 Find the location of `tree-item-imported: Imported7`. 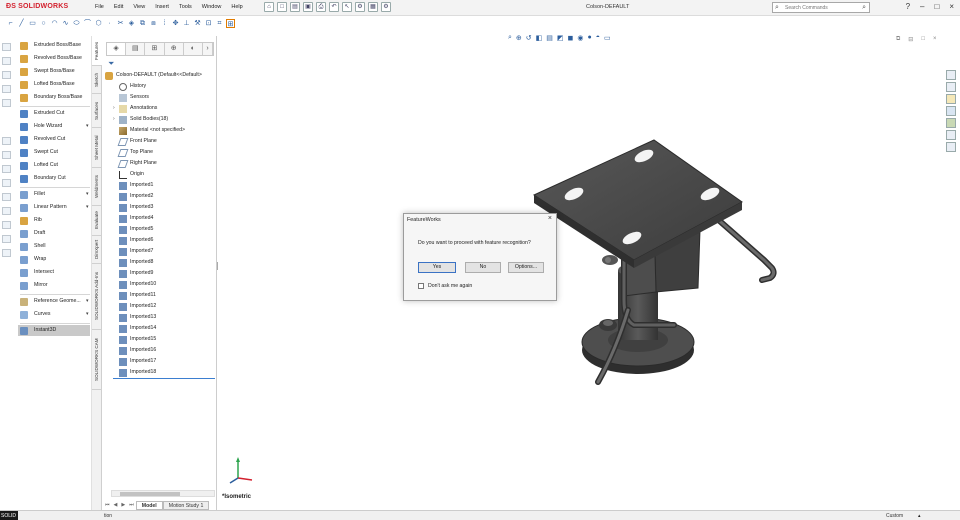

tree-item-imported: Imported7 is located at coordinates (133, 251).